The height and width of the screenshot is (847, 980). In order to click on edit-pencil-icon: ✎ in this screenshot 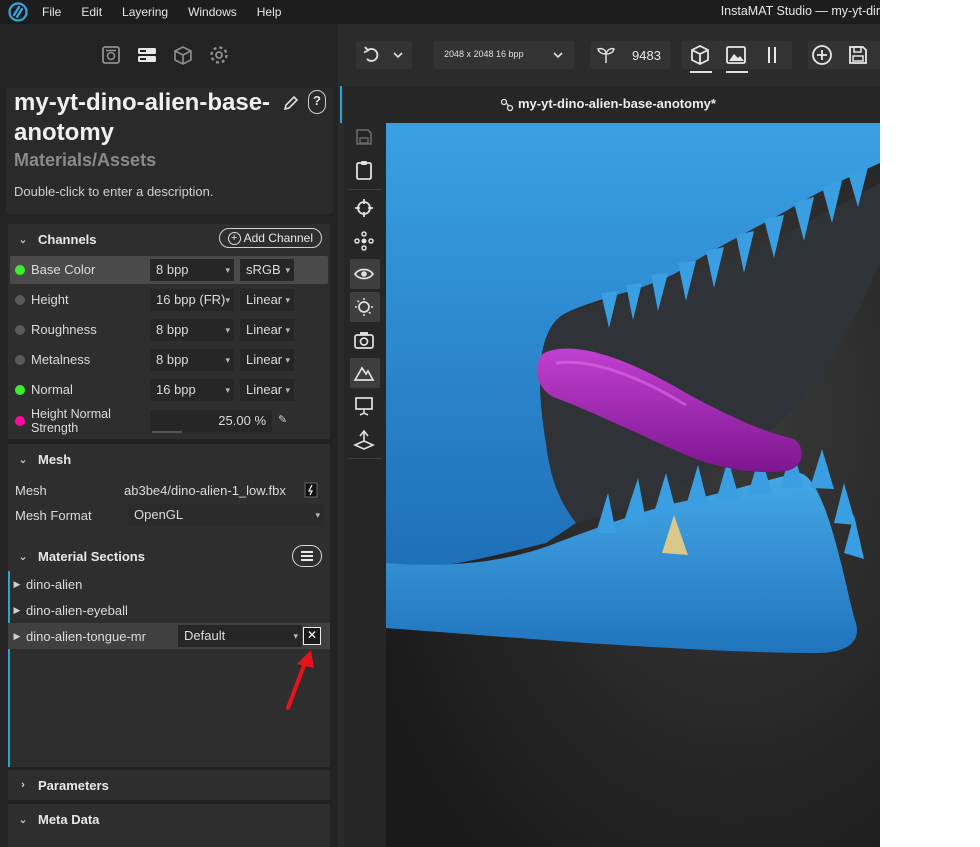, I will do `click(282, 419)`.